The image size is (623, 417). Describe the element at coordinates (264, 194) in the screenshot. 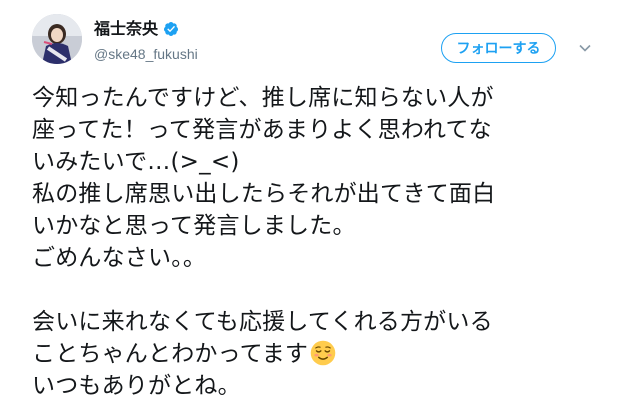

I see `tweet-line: 私の推し席思い出したらそれが出てきて面白` at that location.